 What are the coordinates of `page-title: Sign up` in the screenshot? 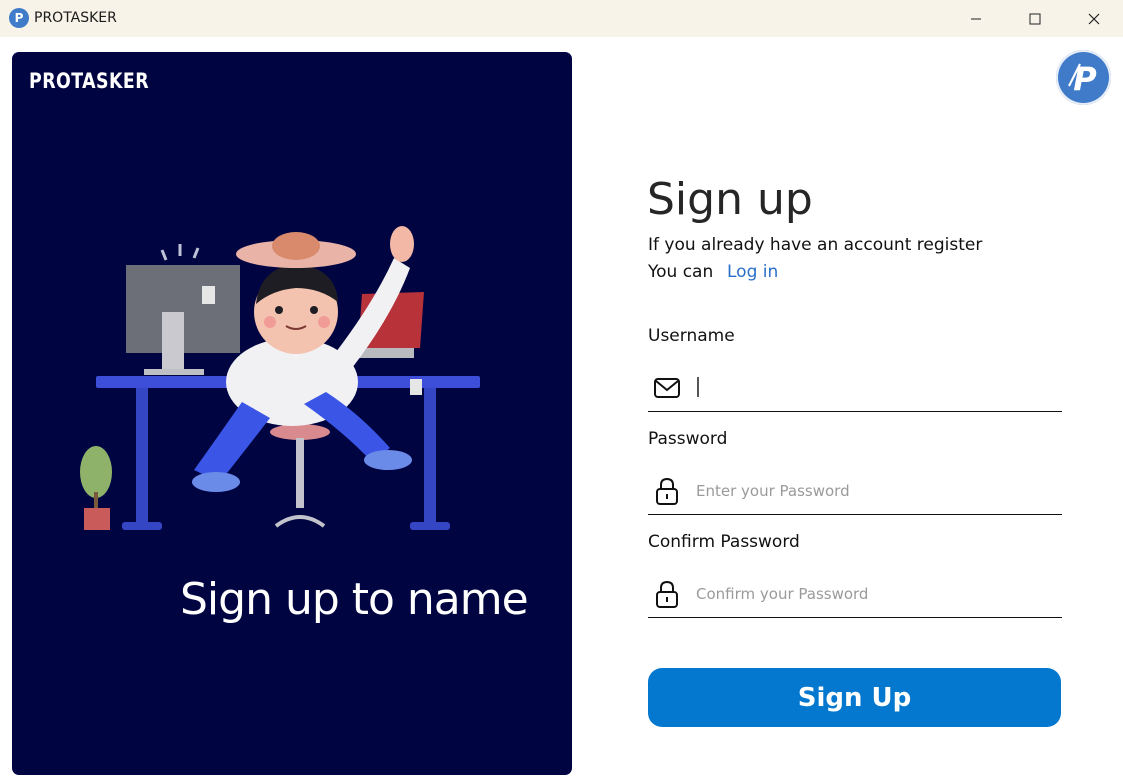 It's located at (730, 199).